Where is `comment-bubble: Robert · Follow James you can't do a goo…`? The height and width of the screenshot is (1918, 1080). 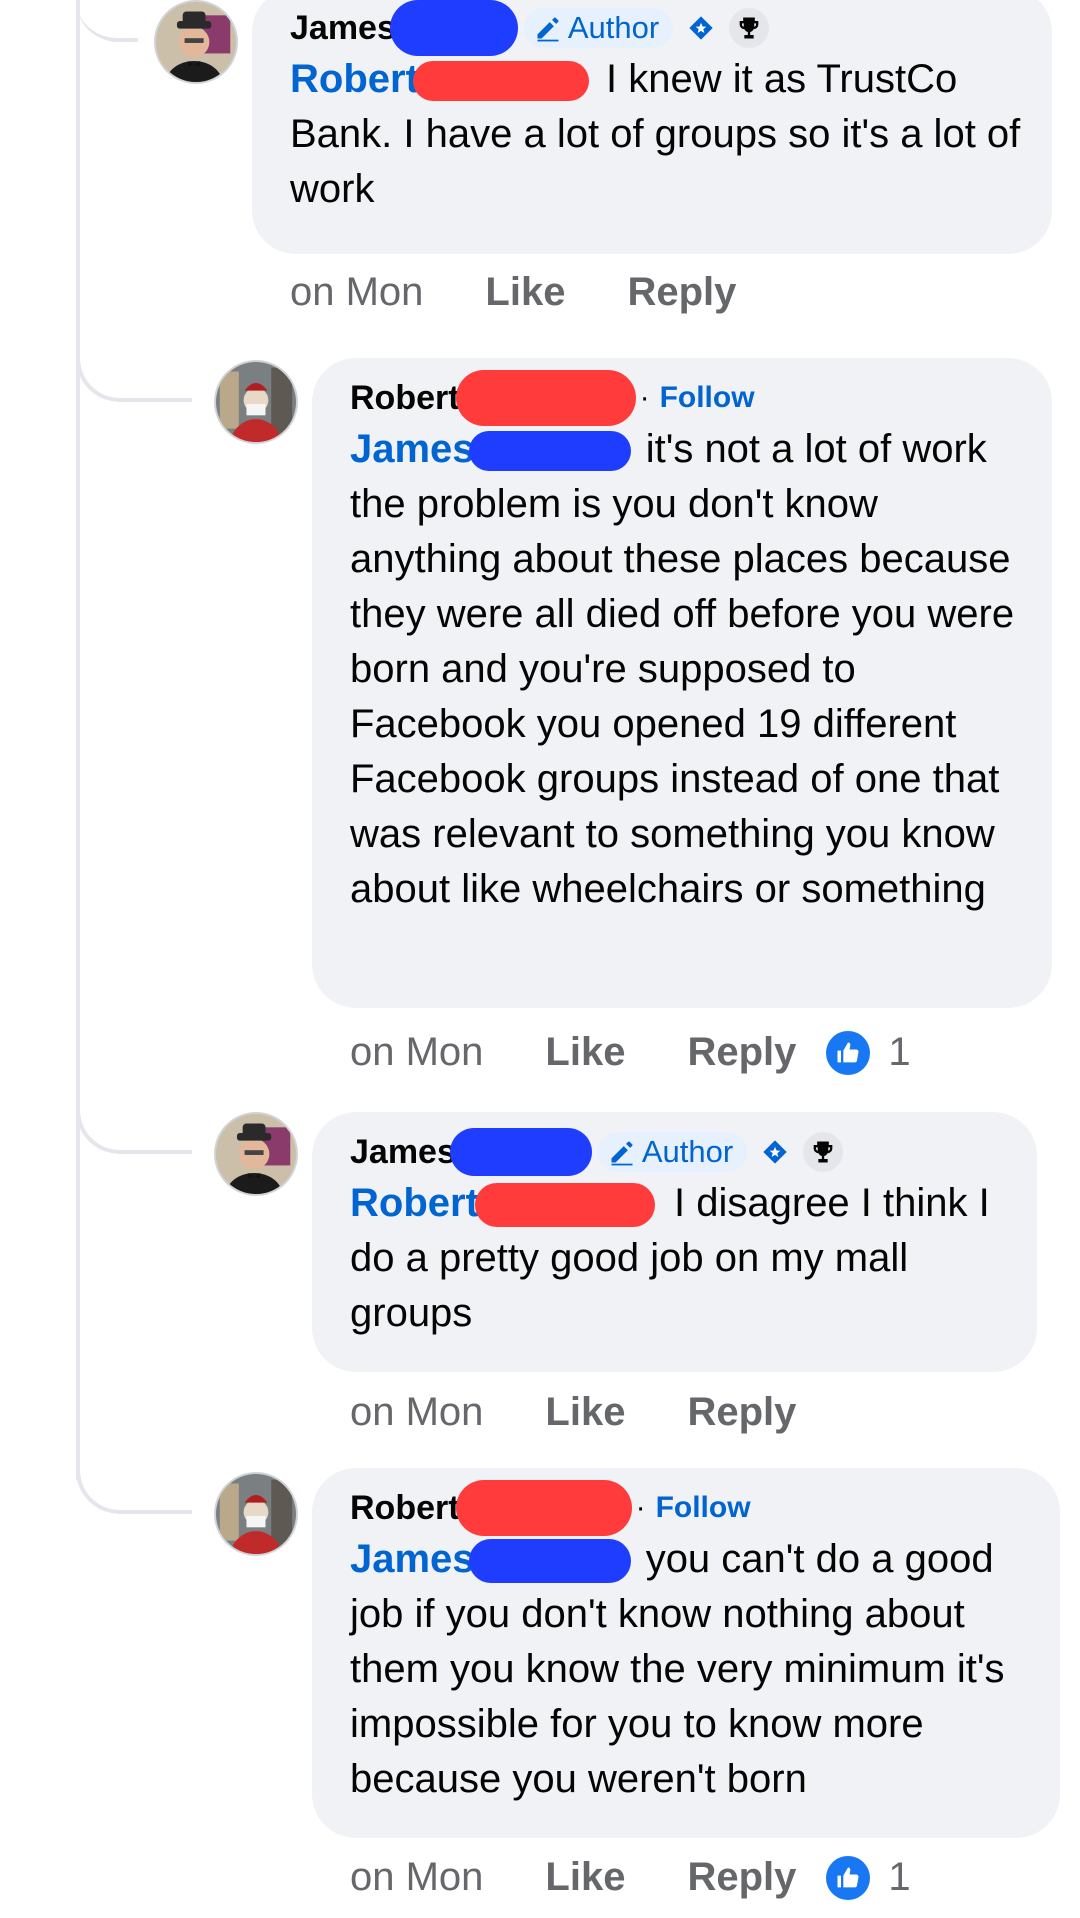
comment-bubble: Robert · Follow James you can't do a goo… is located at coordinates (686, 1653).